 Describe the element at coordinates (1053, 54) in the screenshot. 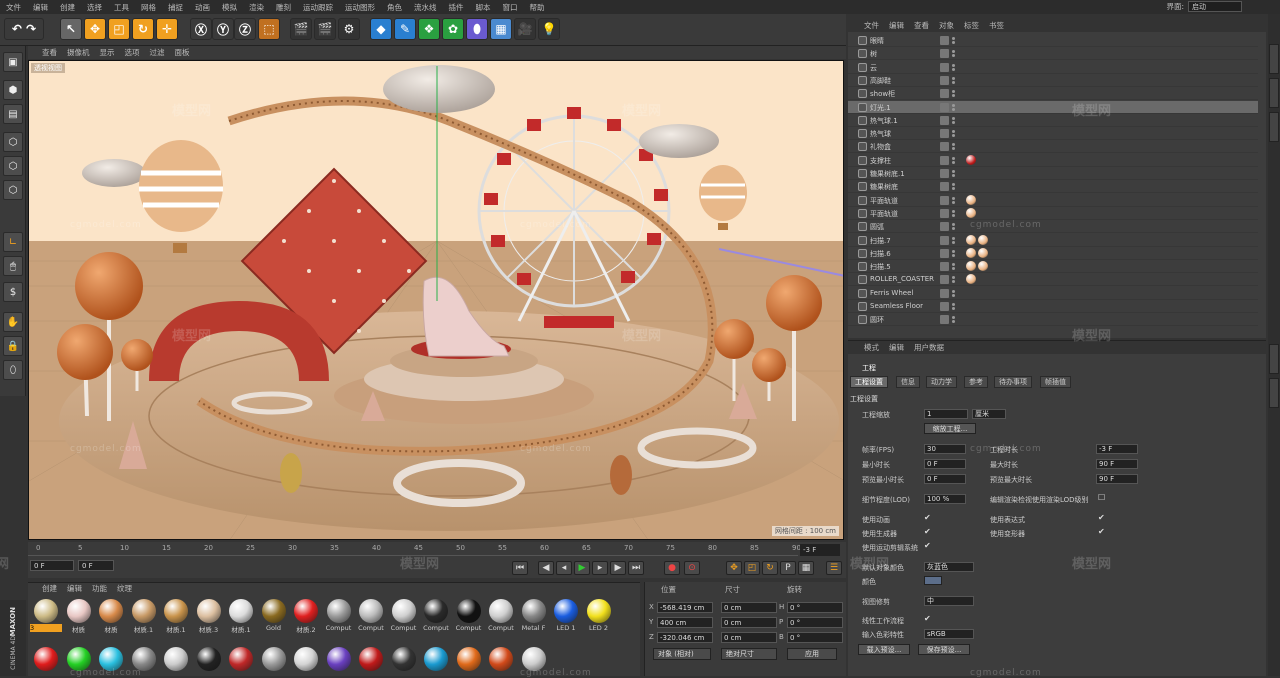

I see `object-row: 树` at that location.